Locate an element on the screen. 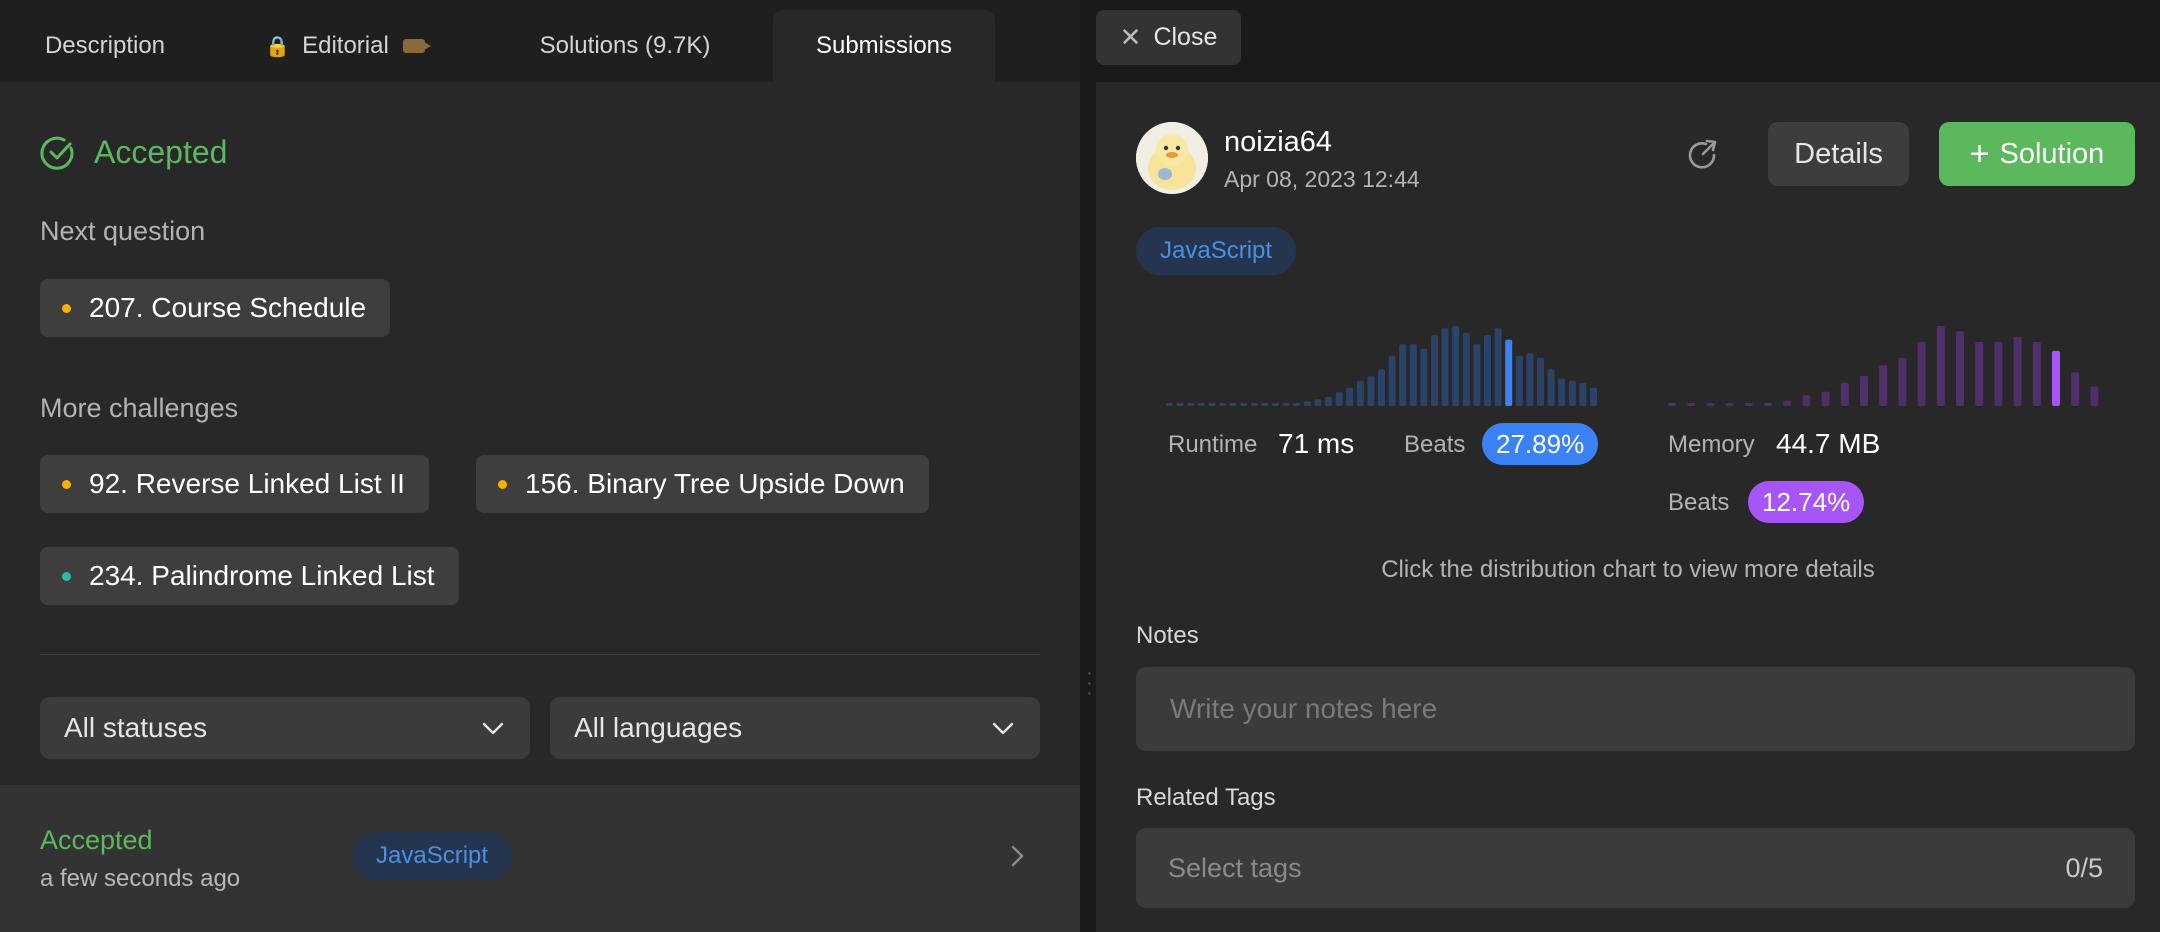 Image resolution: width=2160 pixels, height=932 pixels. tab-submissions: Submissions is located at coordinates (884, 46).